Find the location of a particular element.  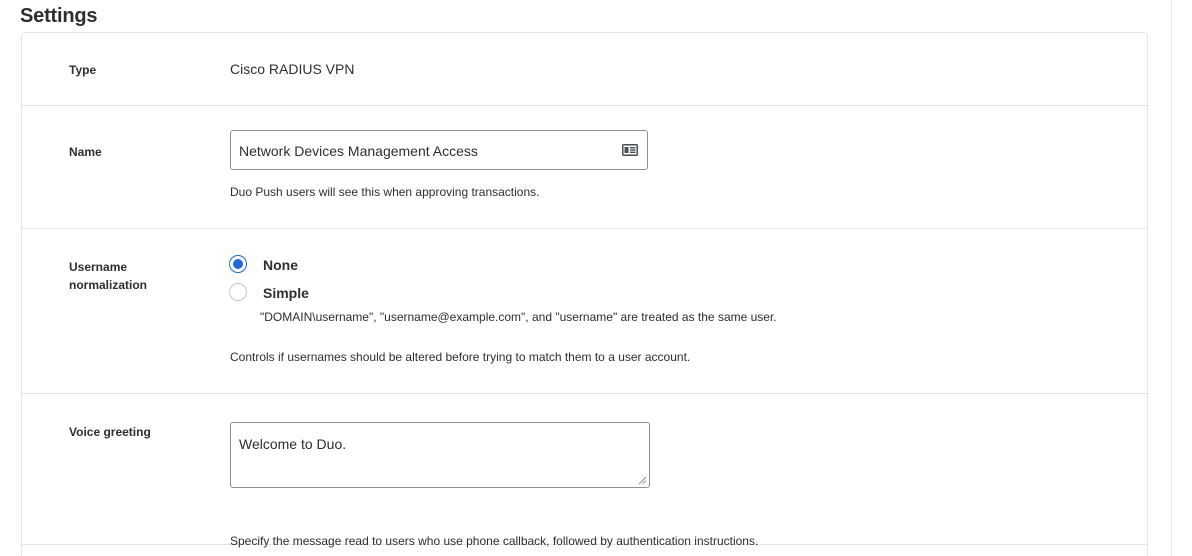

name-label: Name is located at coordinates (85, 152).